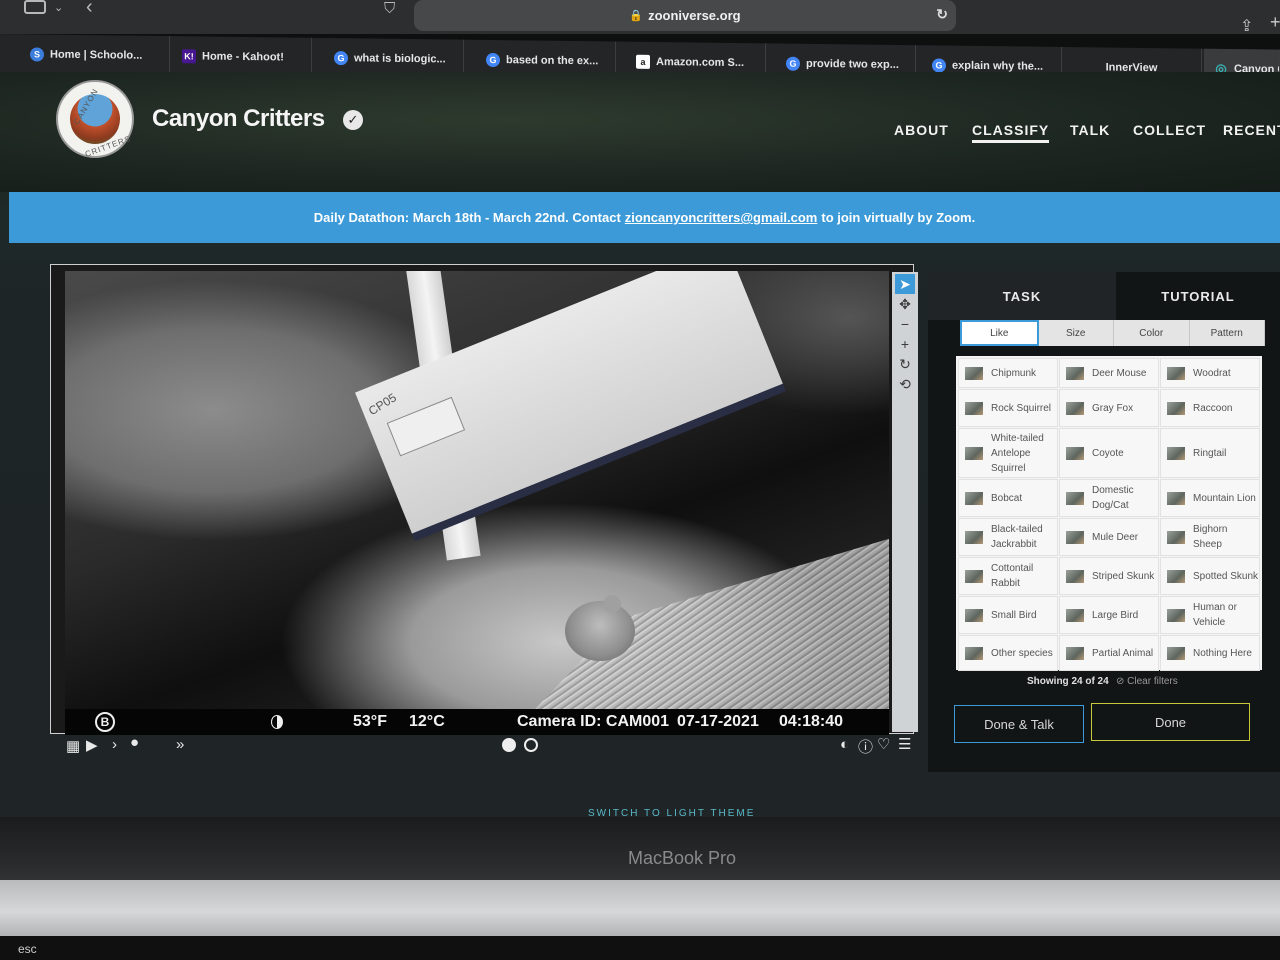 This screenshot has width=1280, height=960. What do you see at coordinates (1021, 408) in the screenshot?
I see `species-label: Rock Squirrel` at bounding box center [1021, 408].